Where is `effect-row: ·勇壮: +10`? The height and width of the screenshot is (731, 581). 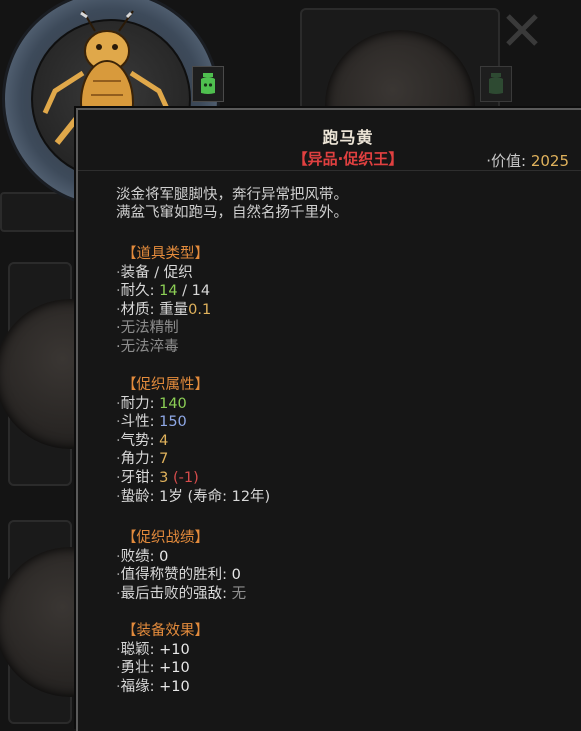 effect-row: ·勇壮: +10 is located at coordinates (153, 668).